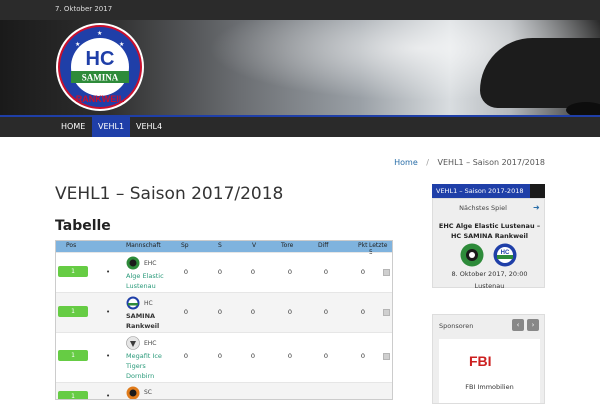 The width and height of the screenshot is (600, 404). I want to click on arrow-right-icon: ➜, so click(536, 207).